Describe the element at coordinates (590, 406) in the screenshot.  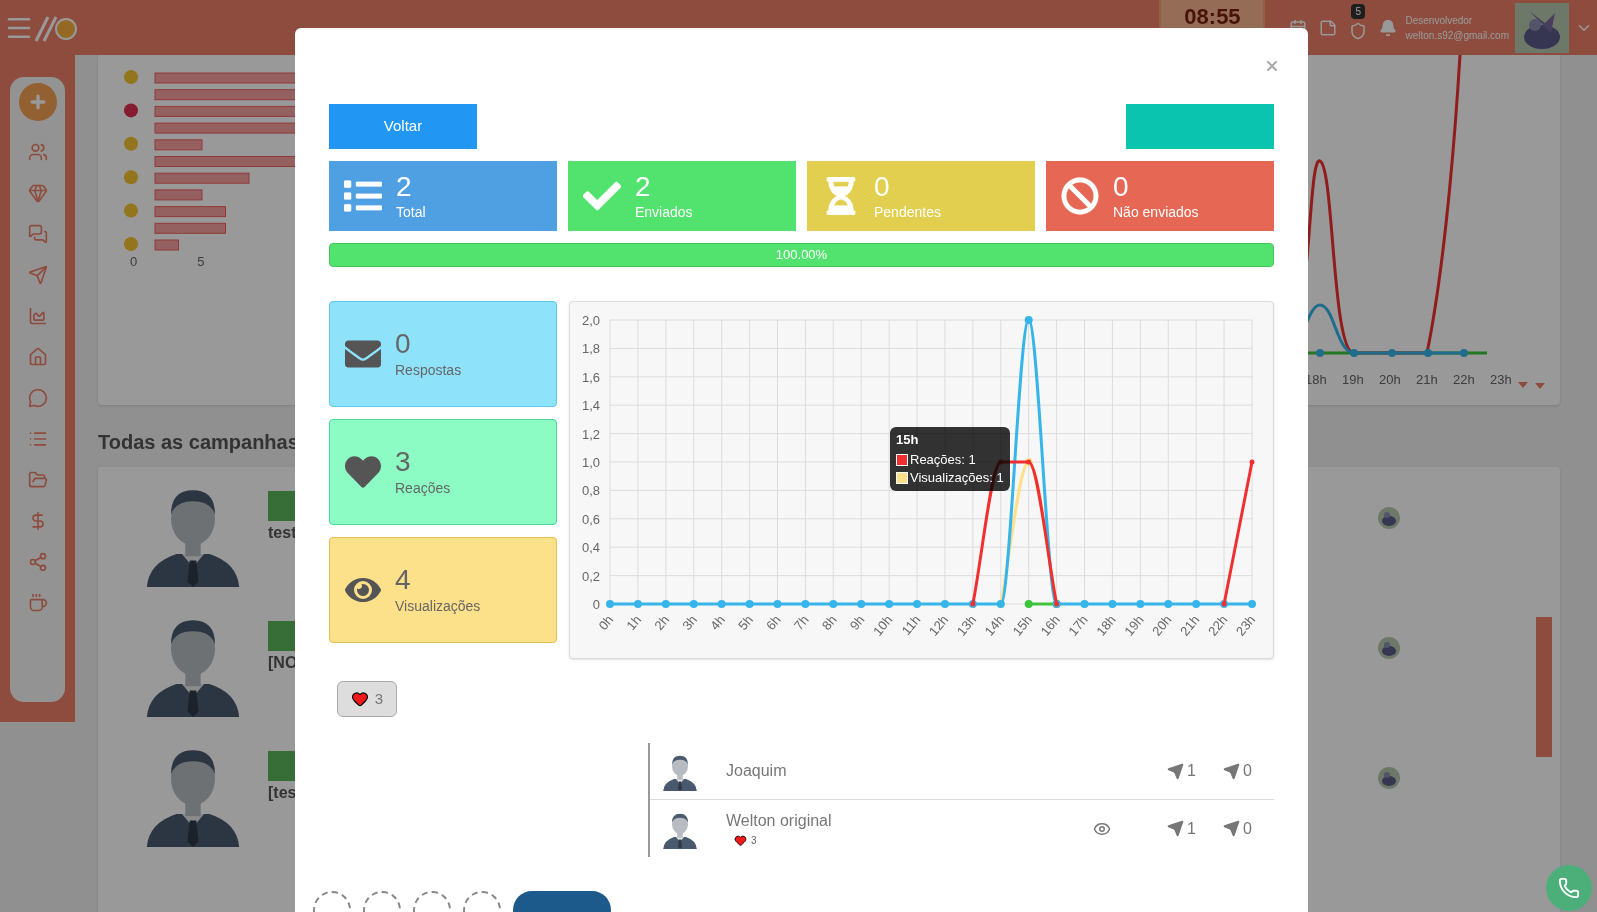
I see `y-tick-label: 1,4` at that location.